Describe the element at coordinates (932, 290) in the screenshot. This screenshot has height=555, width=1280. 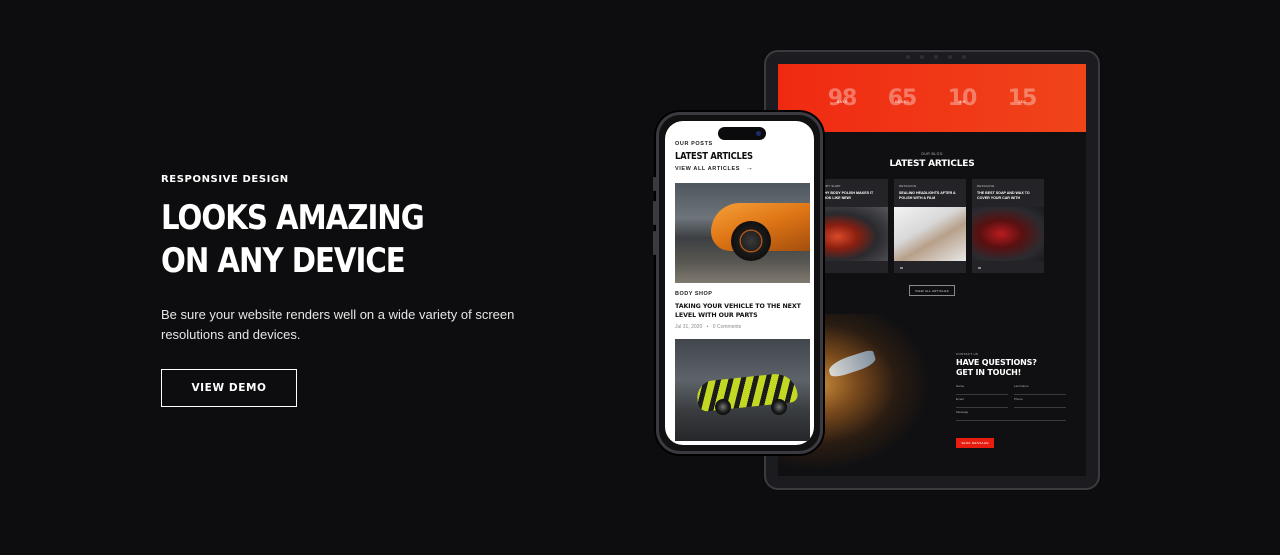
I see `tablet-view-all-button: VIEW ALL ARTICLES` at that location.